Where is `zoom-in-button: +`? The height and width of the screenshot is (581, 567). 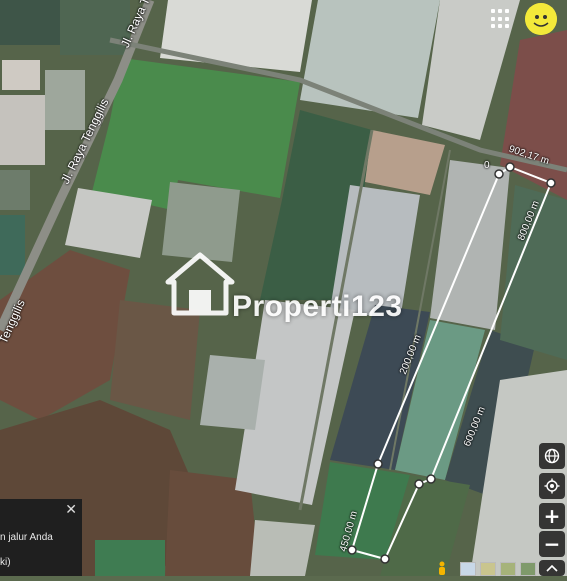 zoom-in-button: + is located at coordinates (552, 516).